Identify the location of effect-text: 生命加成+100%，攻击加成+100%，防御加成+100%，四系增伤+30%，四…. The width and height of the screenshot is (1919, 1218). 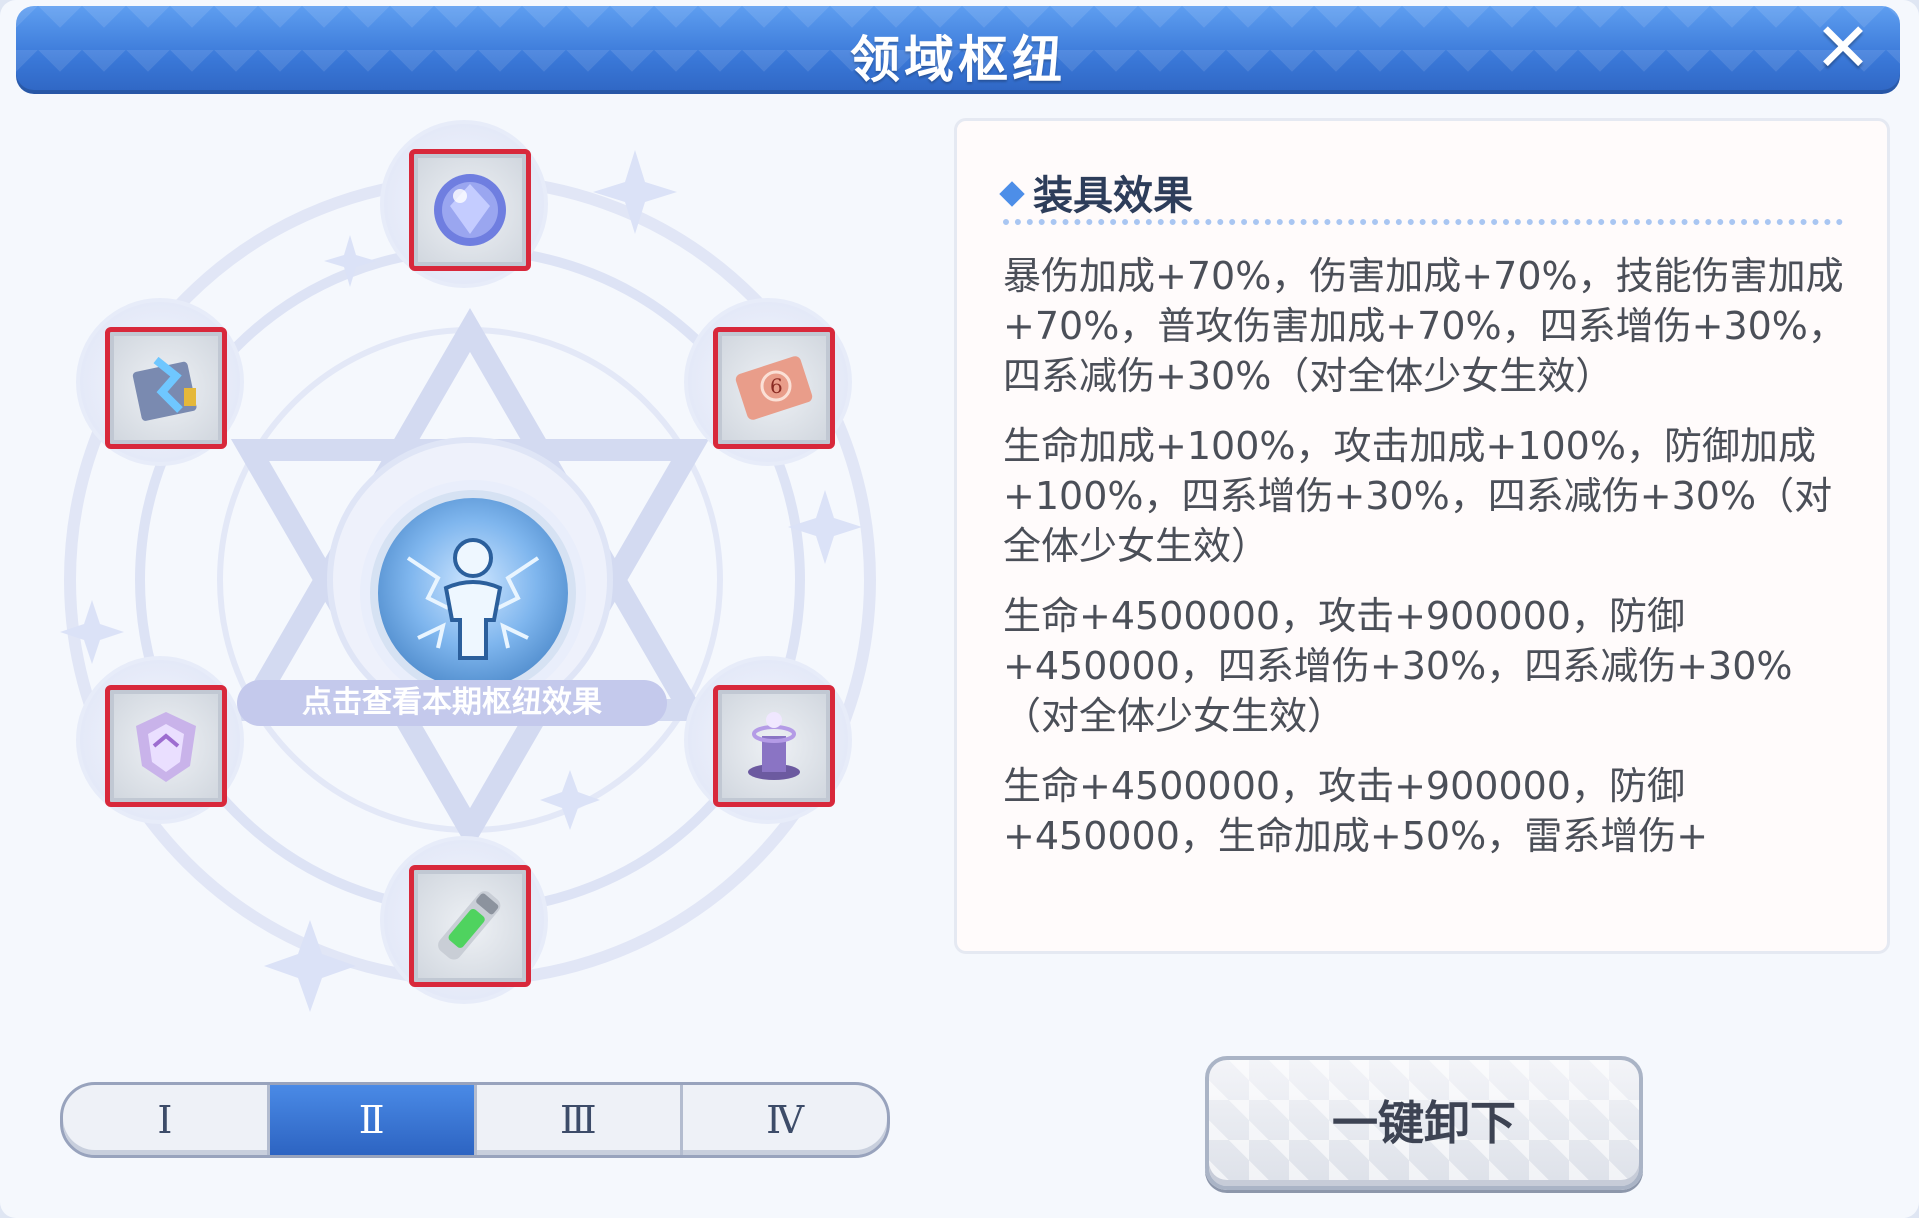
(1418, 496).